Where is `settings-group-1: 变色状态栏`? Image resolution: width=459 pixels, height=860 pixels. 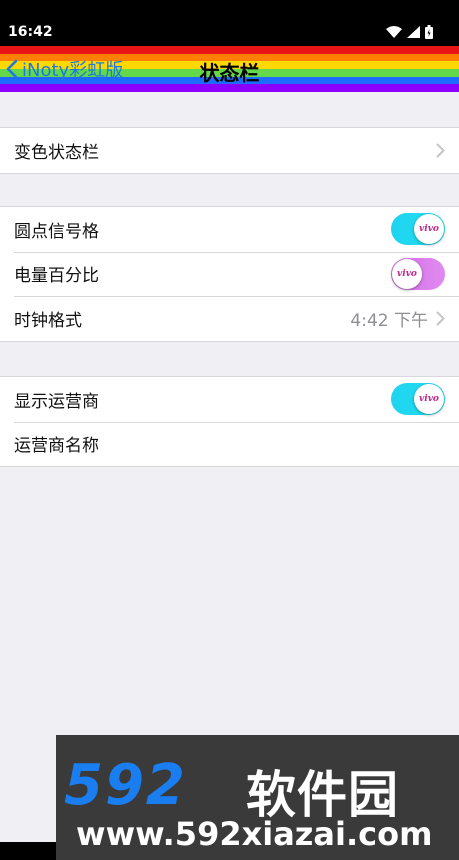
settings-group-1: 变色状态栏 is located at coordinates (229, 150).